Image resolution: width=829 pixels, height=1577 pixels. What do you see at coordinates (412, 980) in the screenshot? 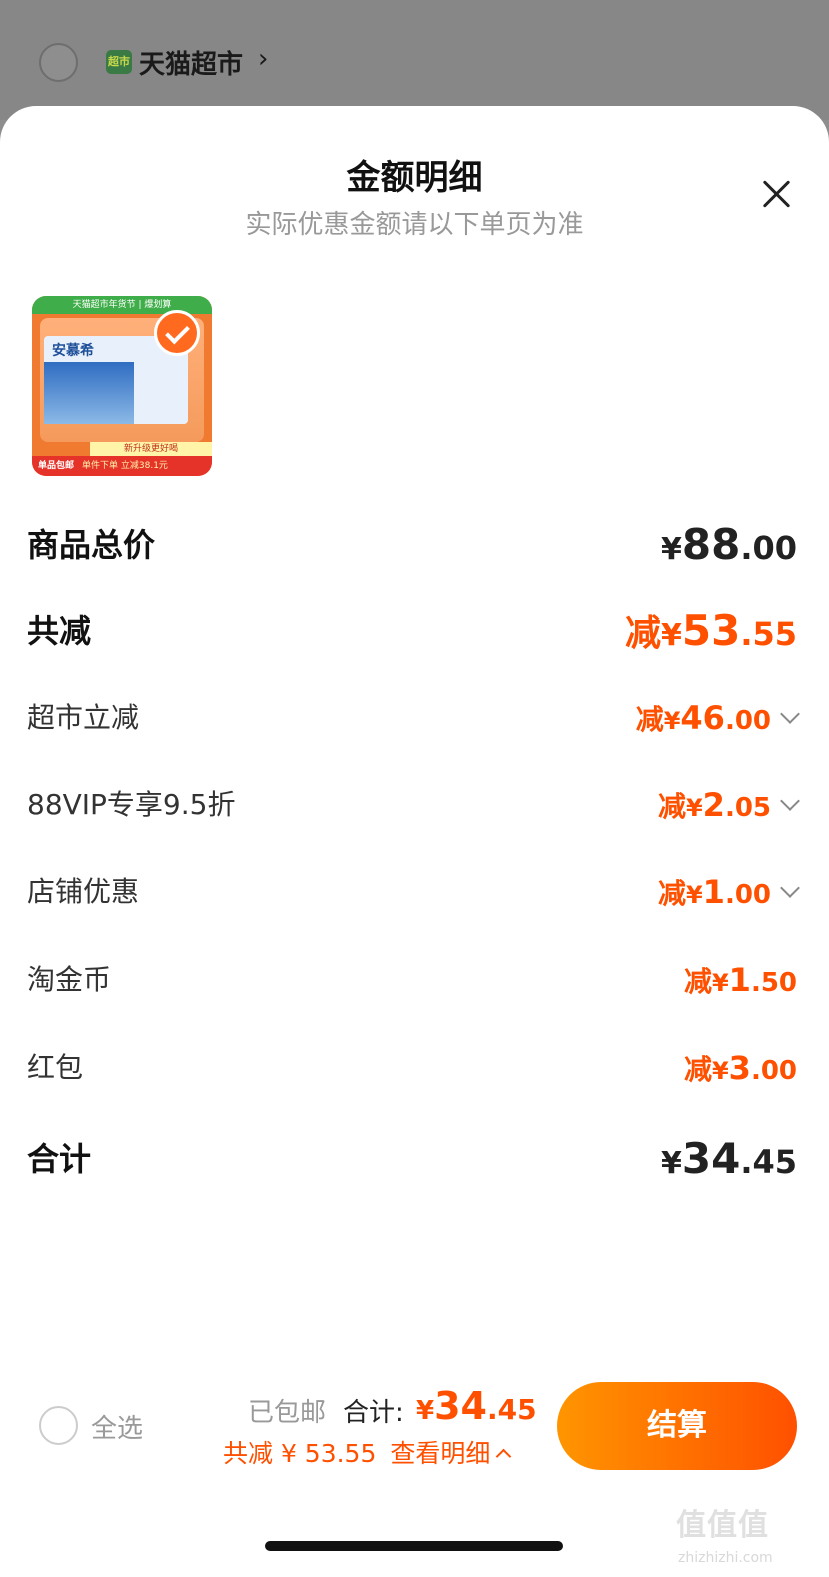
I see `row-tao-coin: 淘金币 减¥1.50` at bounding box center [412, 980].